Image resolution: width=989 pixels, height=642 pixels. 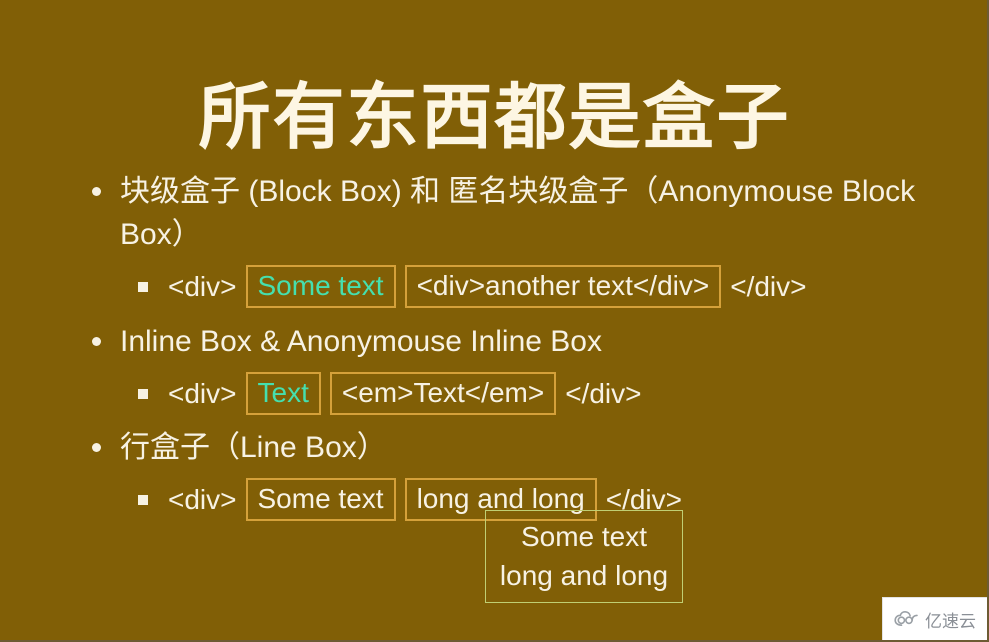 What do you see at coordinates (563, 286) in the screenshot?
I see `child-block-box: <div>another text</div>` at bounding box center [563, 286].